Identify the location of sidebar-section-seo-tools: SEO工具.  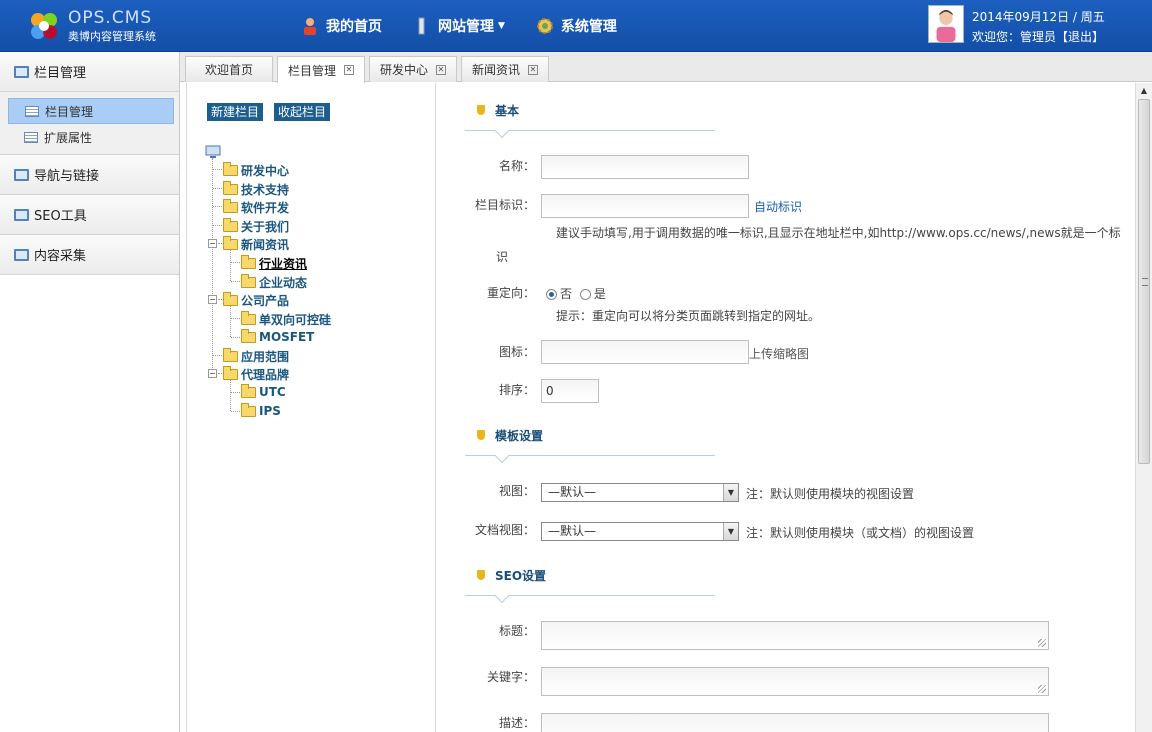
(89, 215).